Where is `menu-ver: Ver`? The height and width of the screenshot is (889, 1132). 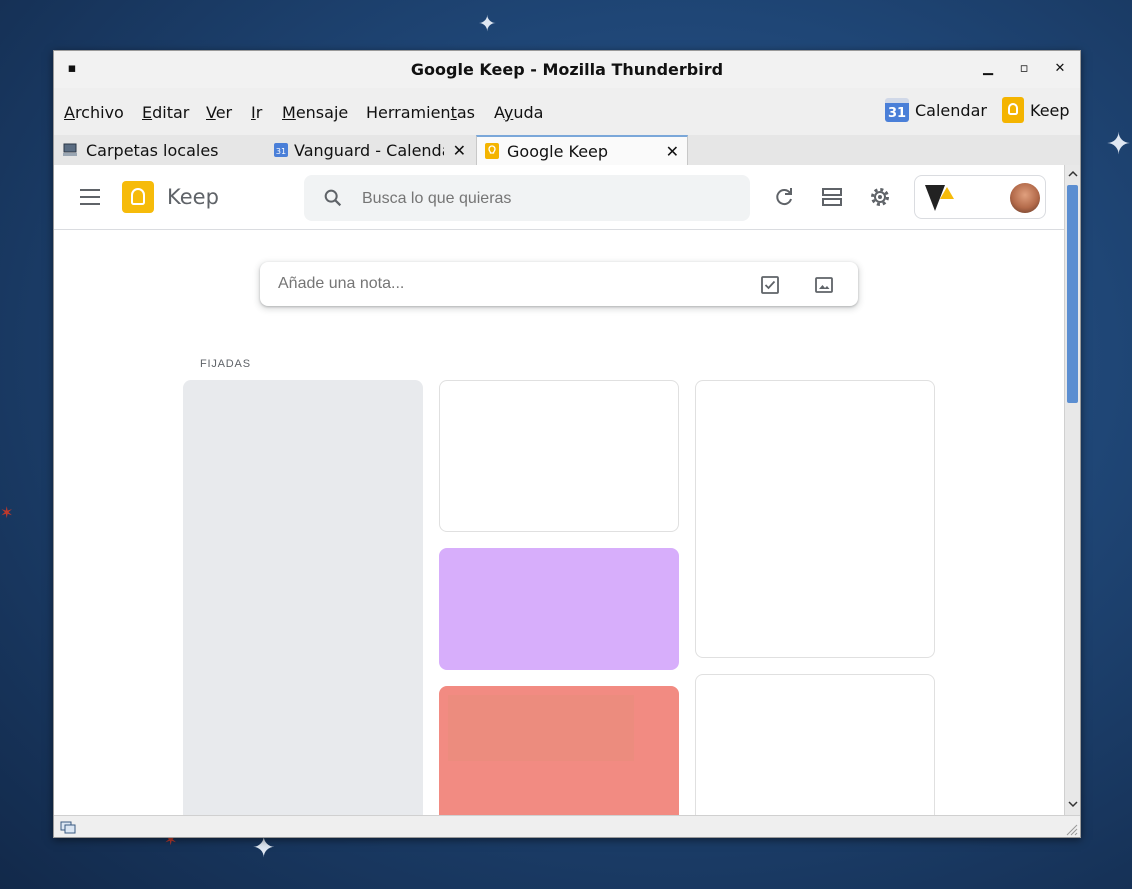 menu-ver: Ver is located at coordinates (219, 112).